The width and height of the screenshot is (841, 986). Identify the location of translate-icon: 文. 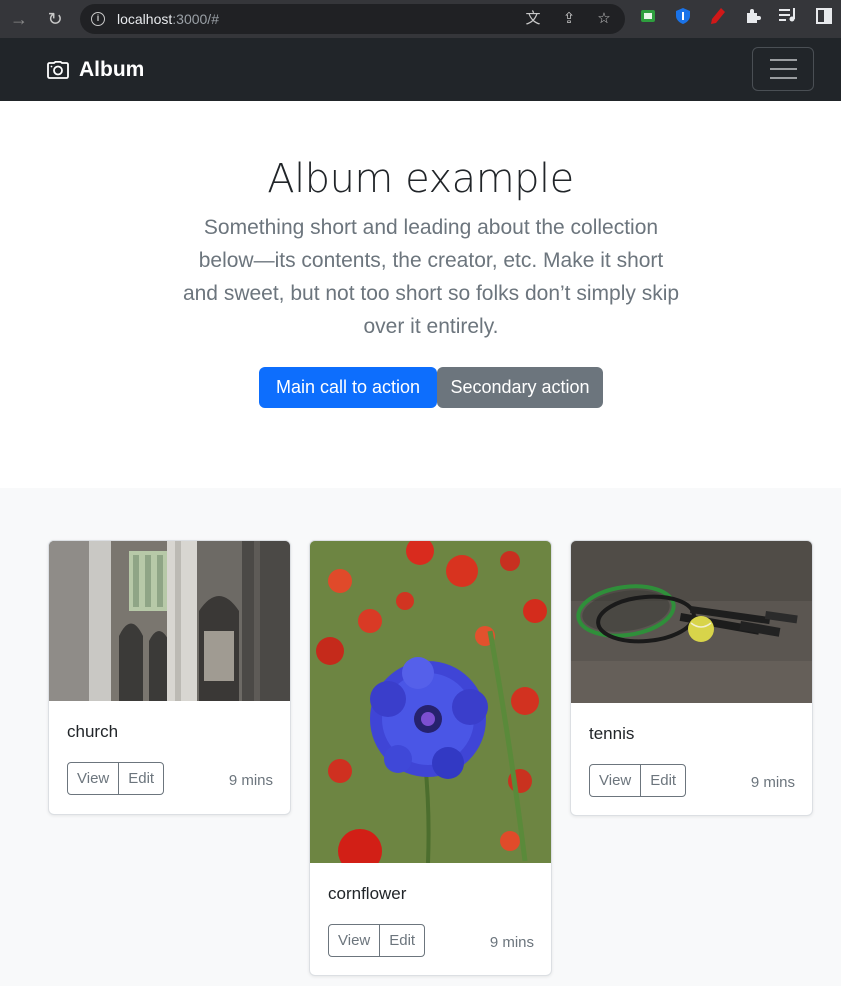
(533, 19).